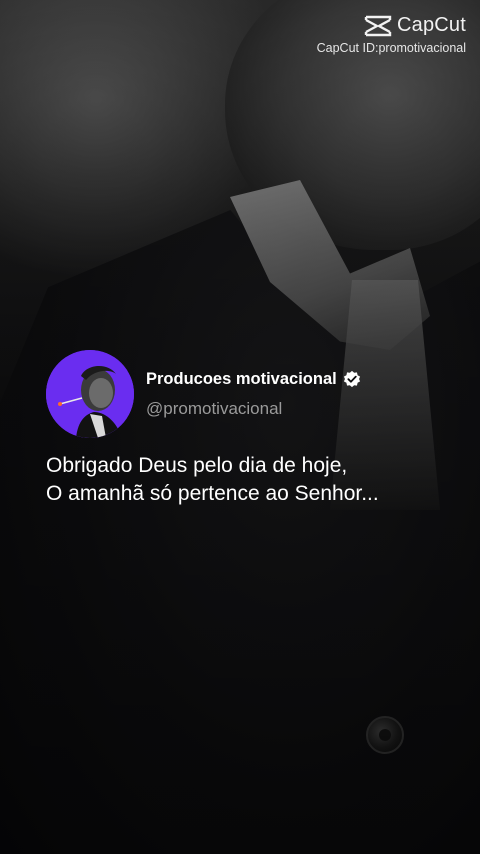  I want to click on profile-header: Producoes motivacional @promotivacional, so click(203, 394).